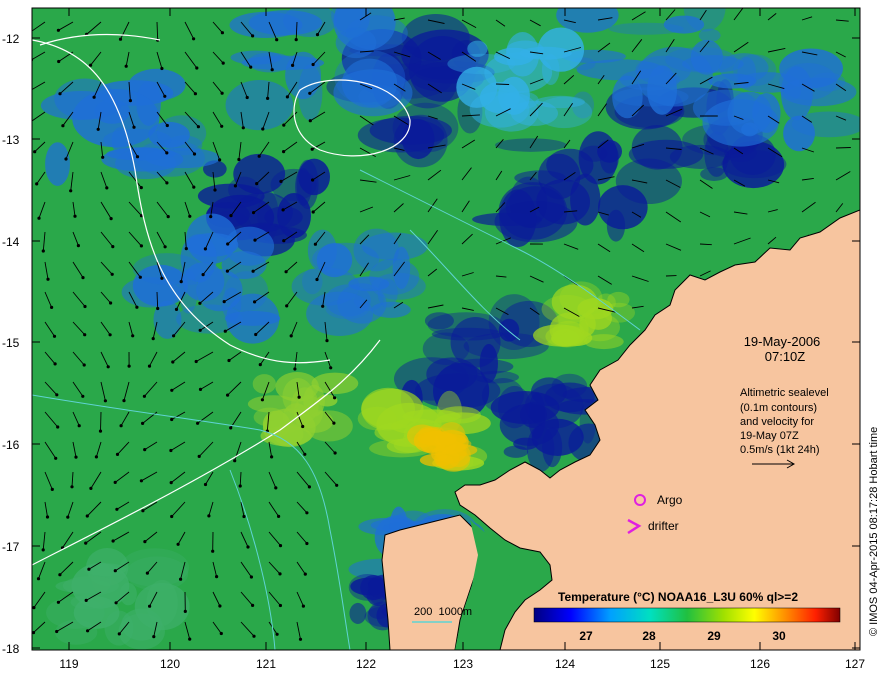  I want to click on depth-legend-label: 200 1000m, so click(443, 612).